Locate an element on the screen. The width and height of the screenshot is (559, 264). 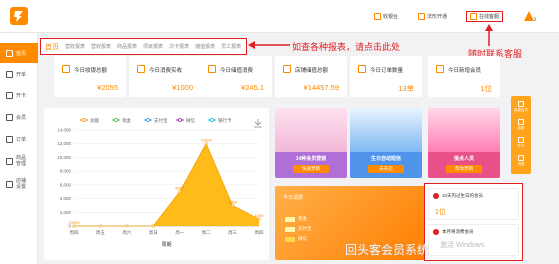
promo-card-birthday-sms: 生日自动短信 去开启 is located at coordinates (386, 143).